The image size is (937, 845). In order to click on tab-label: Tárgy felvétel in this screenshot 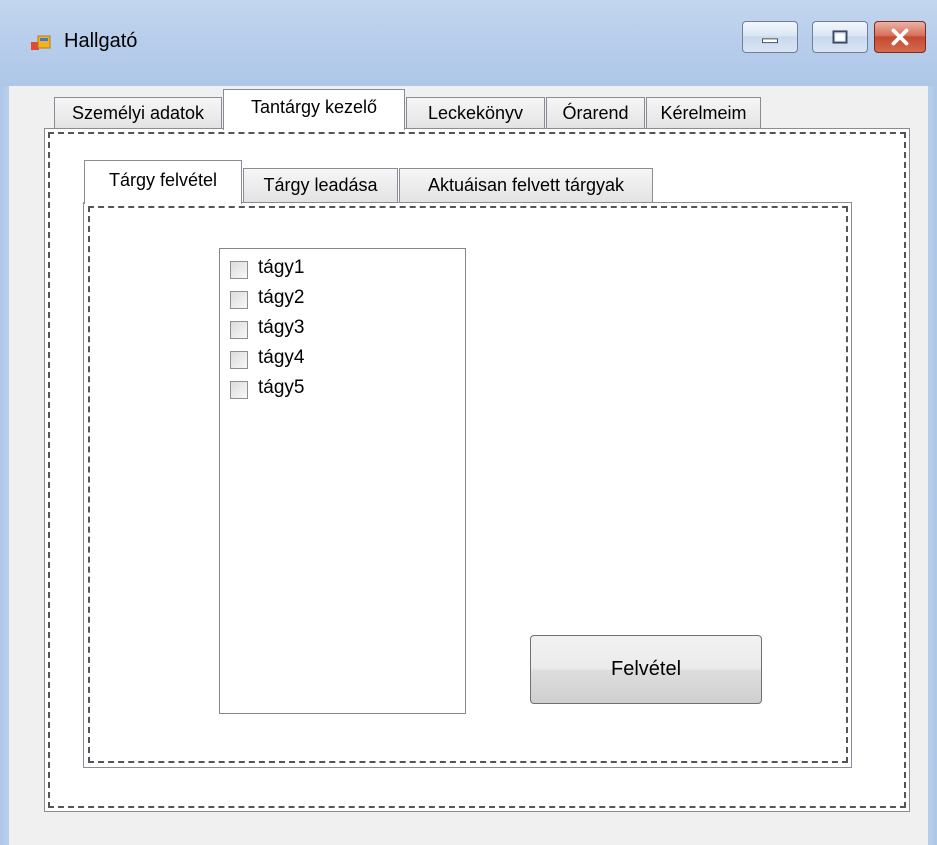, I will do `click(163, 180)`.